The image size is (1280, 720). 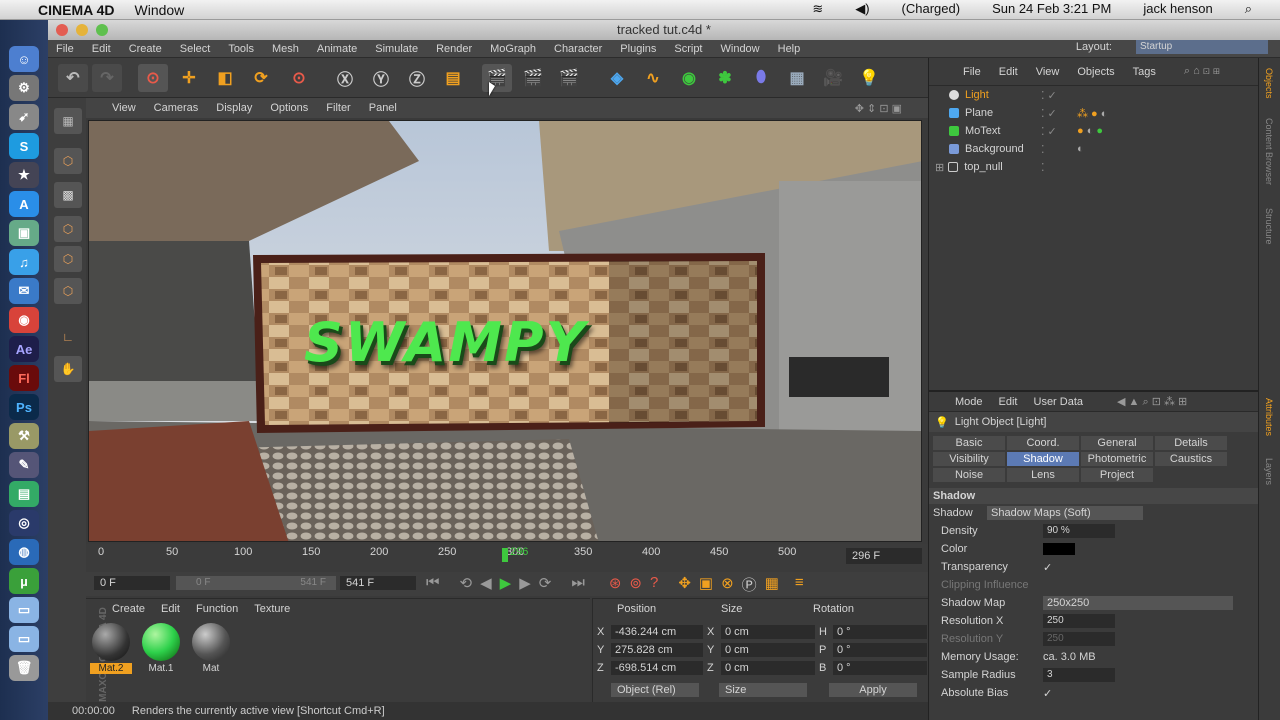 What do you see at coordinates (24, 668) in the screenshot?
I see `trash-icon: 🗑` at bounding box center [24, 668].